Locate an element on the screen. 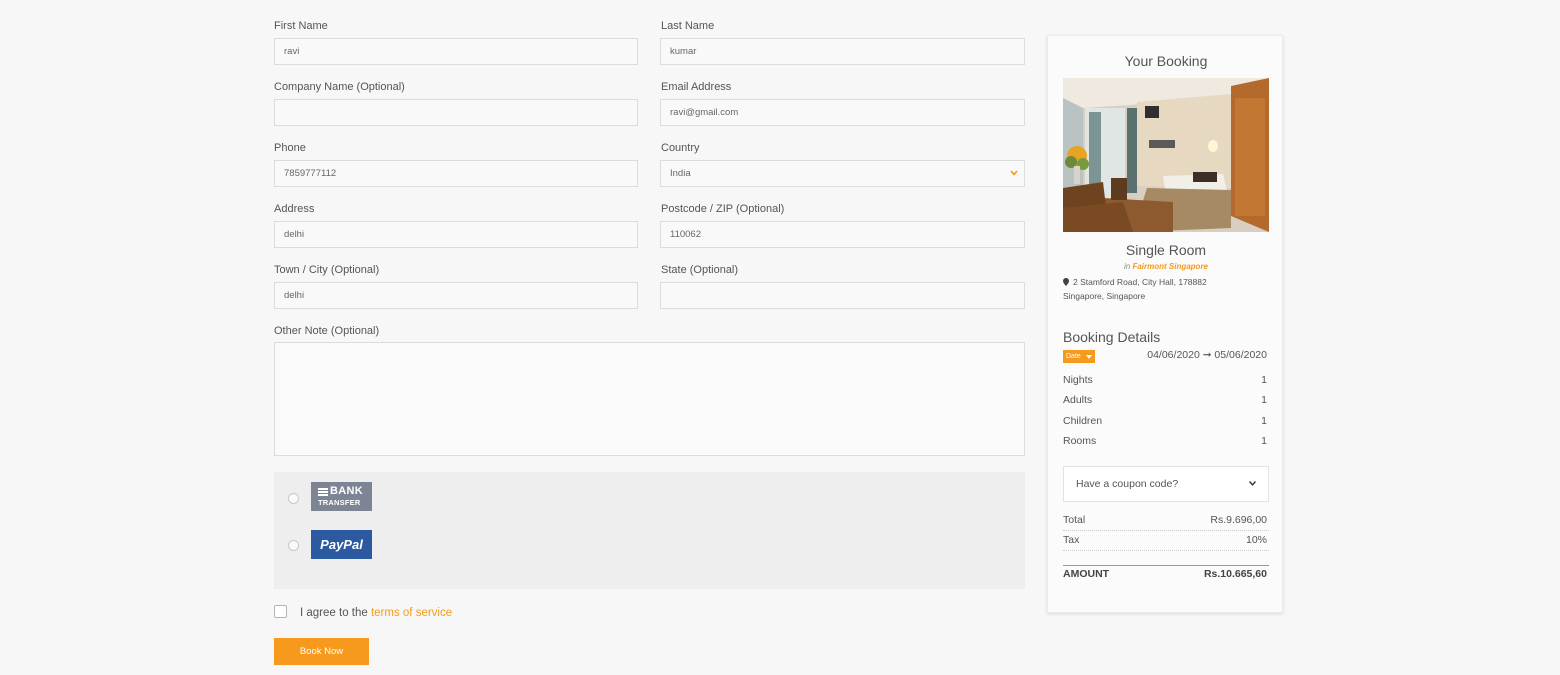  company-input is located at coordinates (456, 112).